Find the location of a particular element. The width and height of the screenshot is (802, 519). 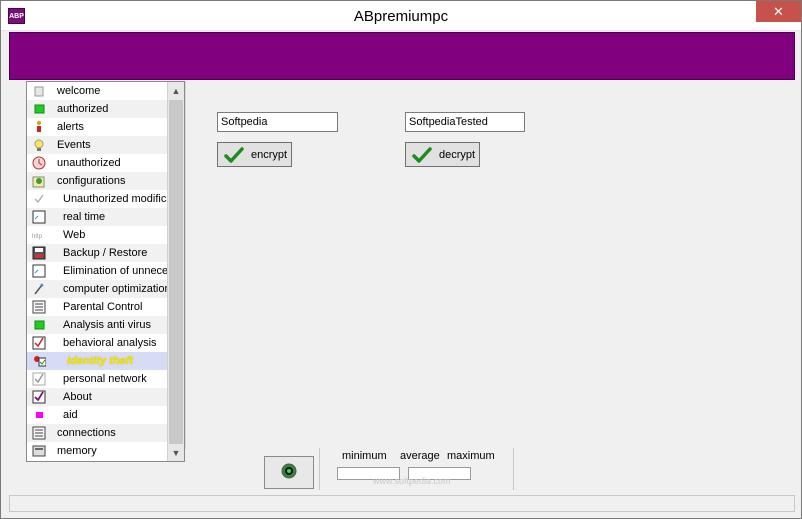

sidebar-item-backup-restore: Backup / Restore is located at coordinates (97, 253).